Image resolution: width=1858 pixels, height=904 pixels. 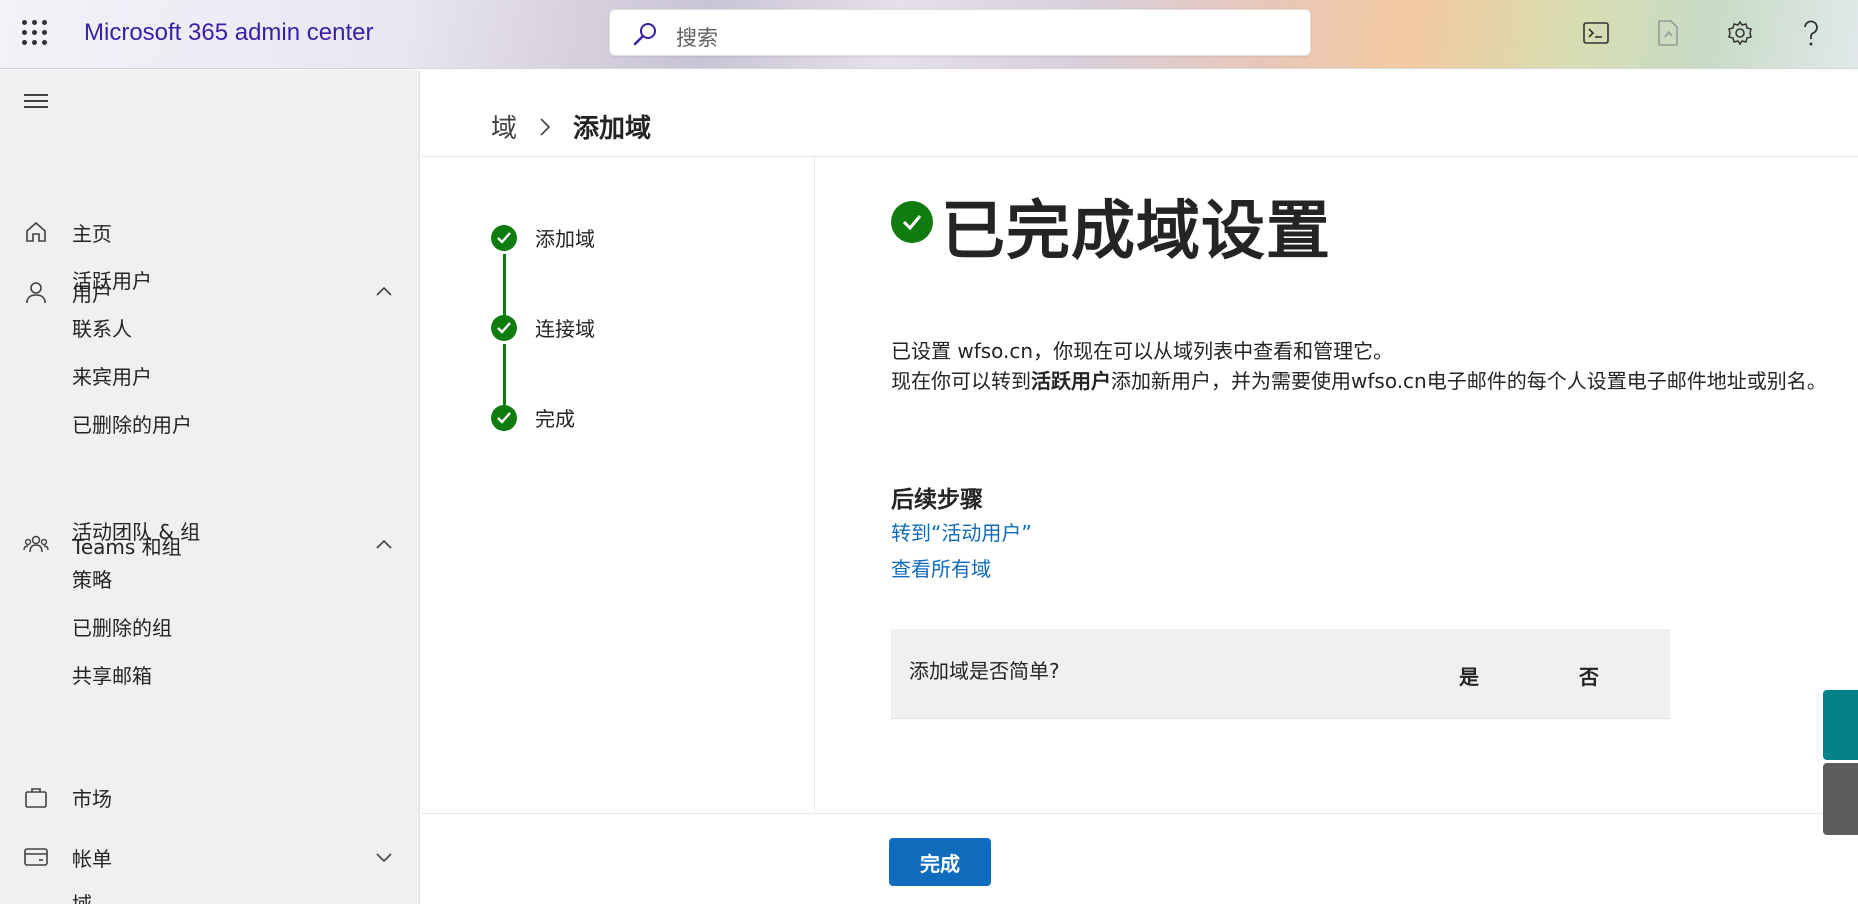 What do you see at coordinates (1071, 381) in the screenshot?
I see `instruction-text-bold: 活跃用户` at bounding box center [1071, 381].